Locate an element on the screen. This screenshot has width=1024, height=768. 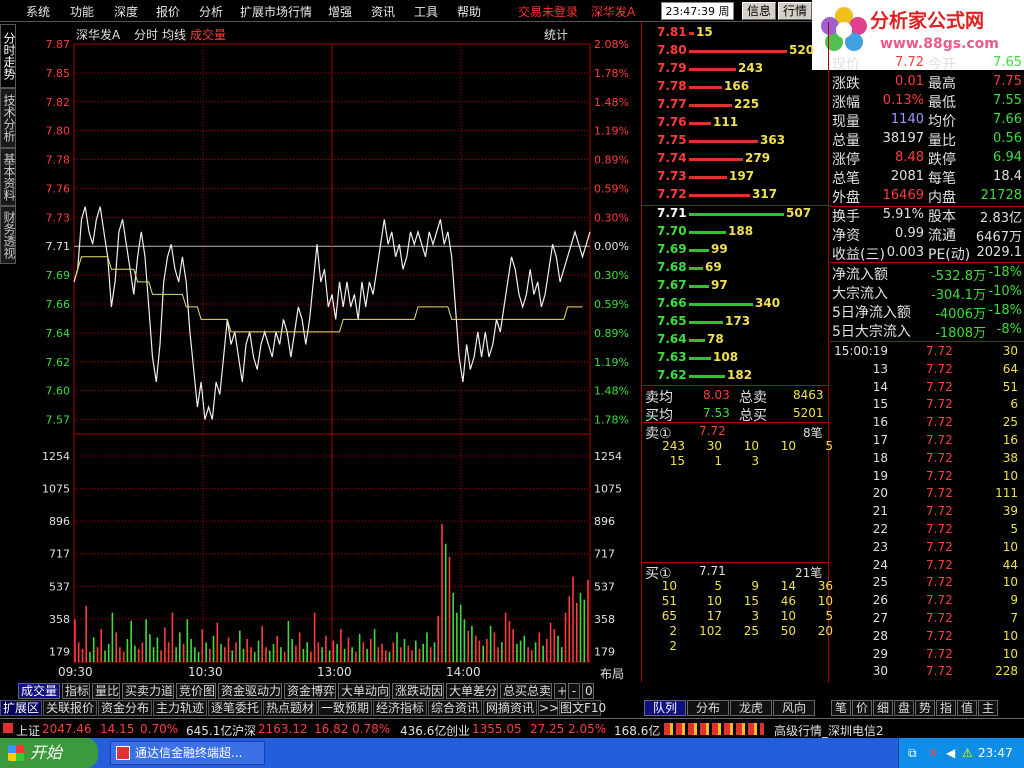
indicator-tab: - is located at coordinates (574, 691).